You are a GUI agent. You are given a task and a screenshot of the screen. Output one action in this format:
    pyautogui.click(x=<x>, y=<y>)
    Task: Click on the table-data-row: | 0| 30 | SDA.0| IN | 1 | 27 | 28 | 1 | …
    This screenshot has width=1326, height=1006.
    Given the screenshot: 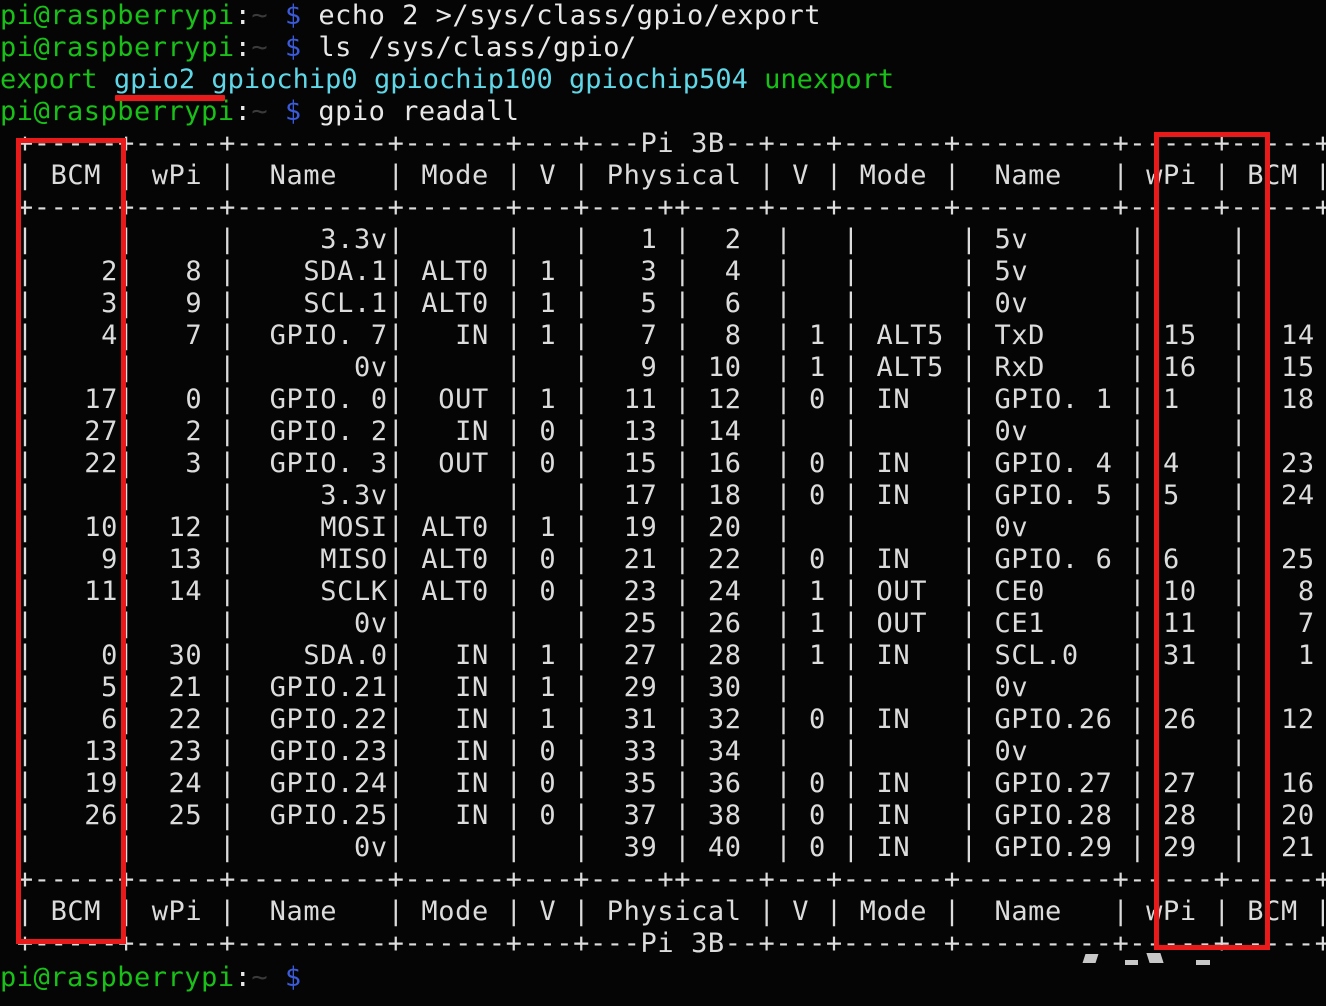 What is the action you would take?
    pyautogui.click(x=663, y=655)
    